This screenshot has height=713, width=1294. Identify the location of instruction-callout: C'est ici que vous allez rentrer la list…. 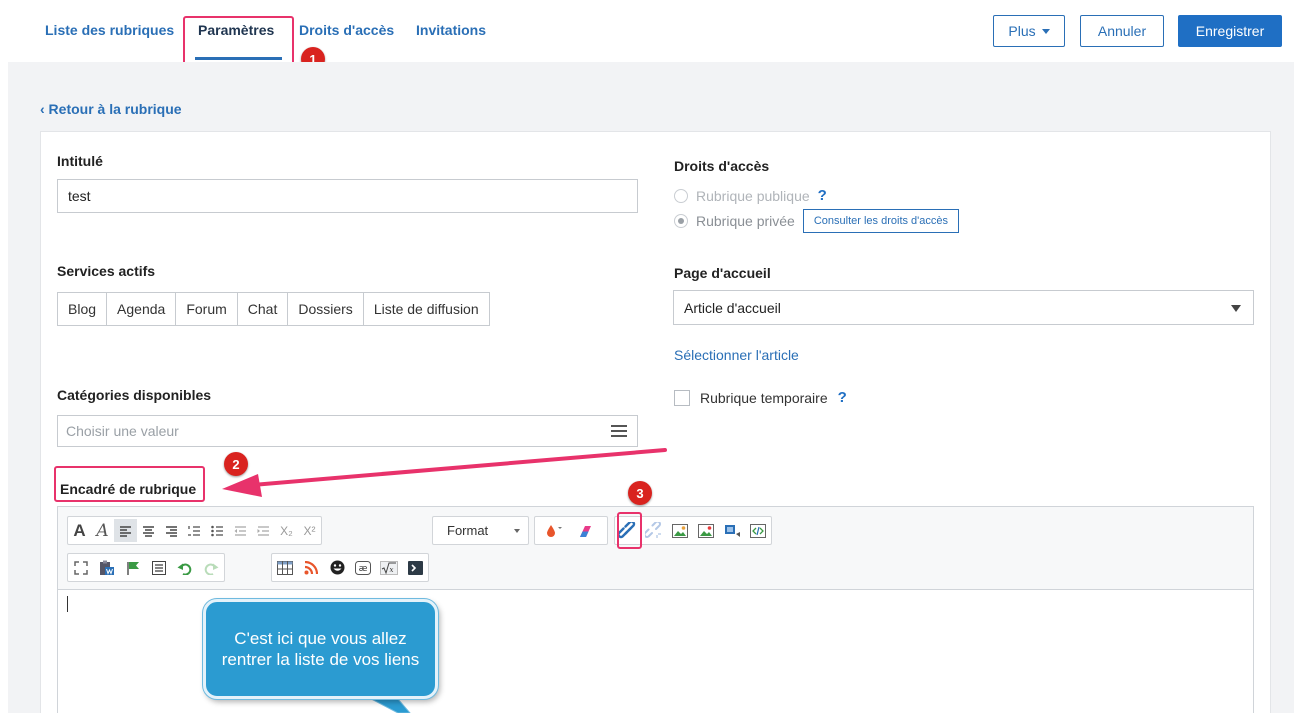
(320, 649).